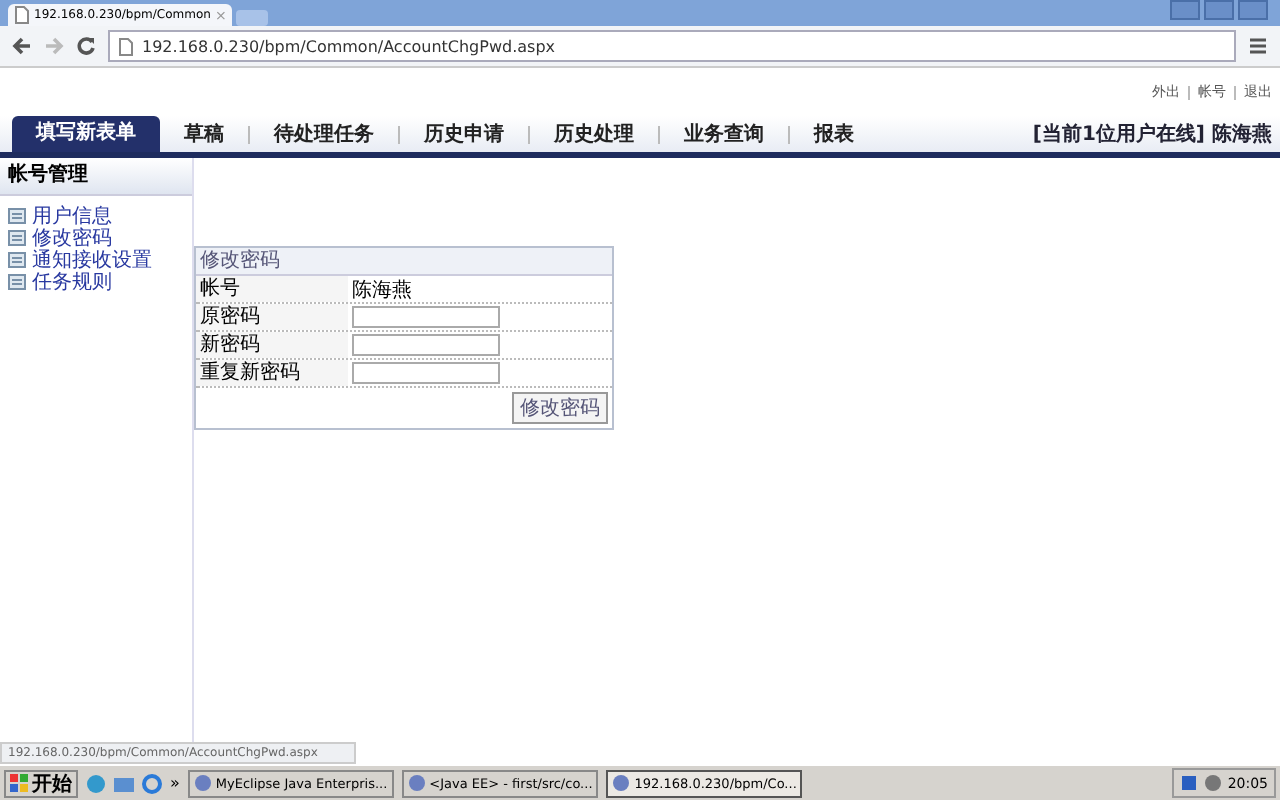  I want to click on menu-icon, so click(1258, 46).